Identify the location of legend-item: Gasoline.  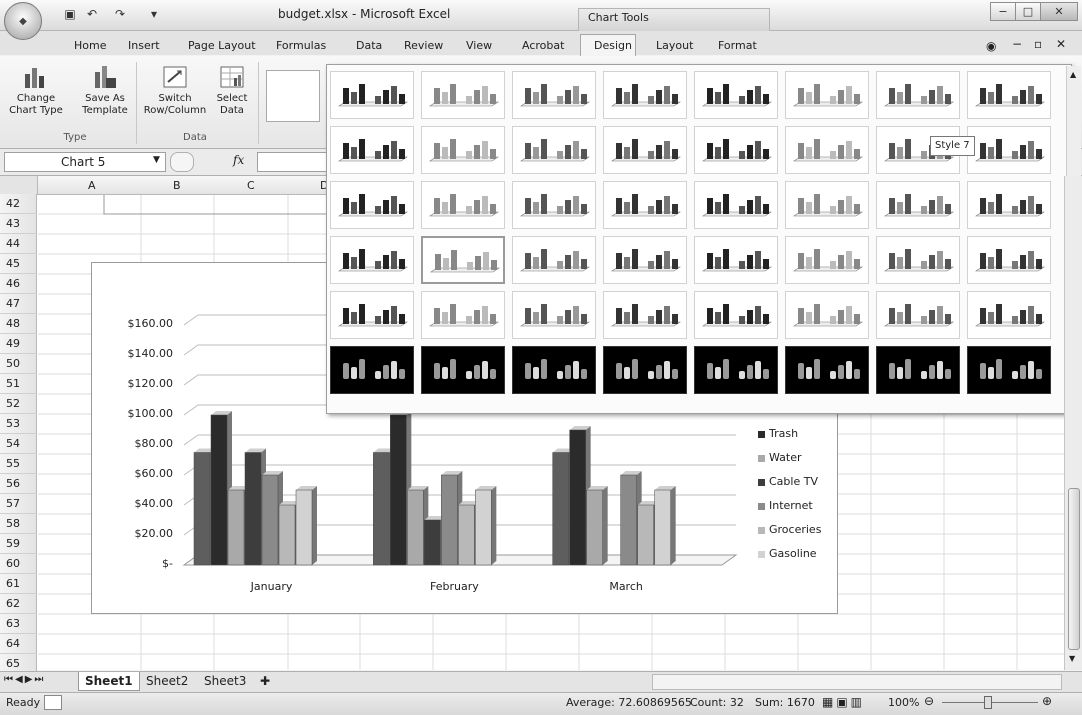
(787, 553).